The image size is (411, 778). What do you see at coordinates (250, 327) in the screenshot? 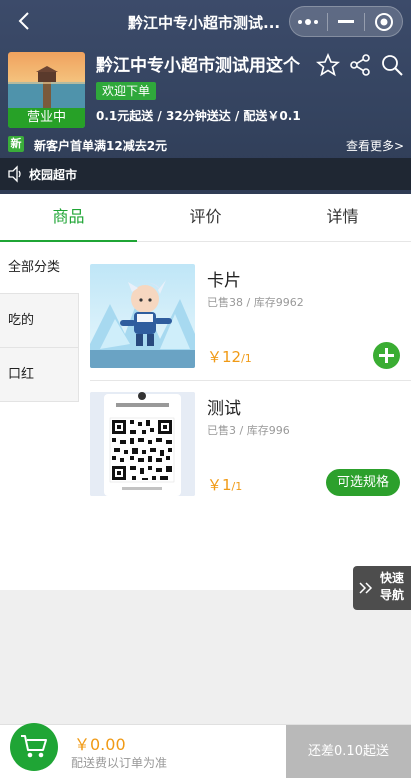
I see `product-item: 卡片 已售38 / 库存9962 ￥12/1` at bounding box center [250, 327].